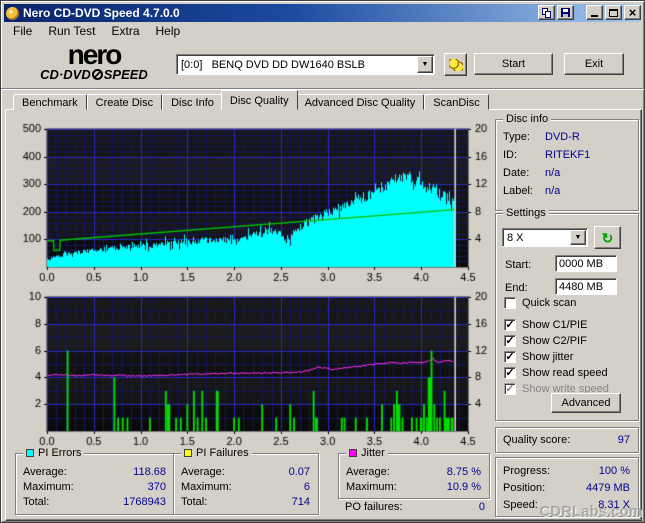  I want to click on speed-row: Speed: 8.31 X, so click(566, 505).